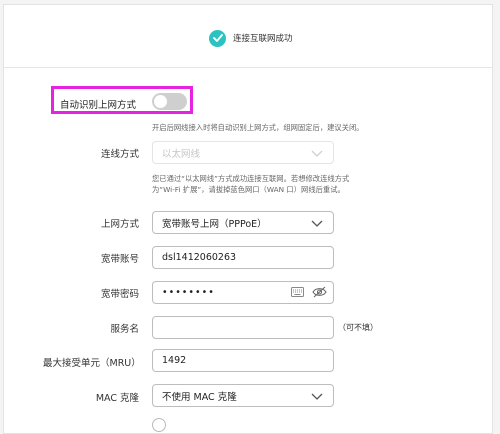 This screenshot has width=500, height=434. What do you see at coordinates (92, 363) in the screenshot?
I see `mru-label: 最大接受单元（MRU）` at bounding box center [92, 363].